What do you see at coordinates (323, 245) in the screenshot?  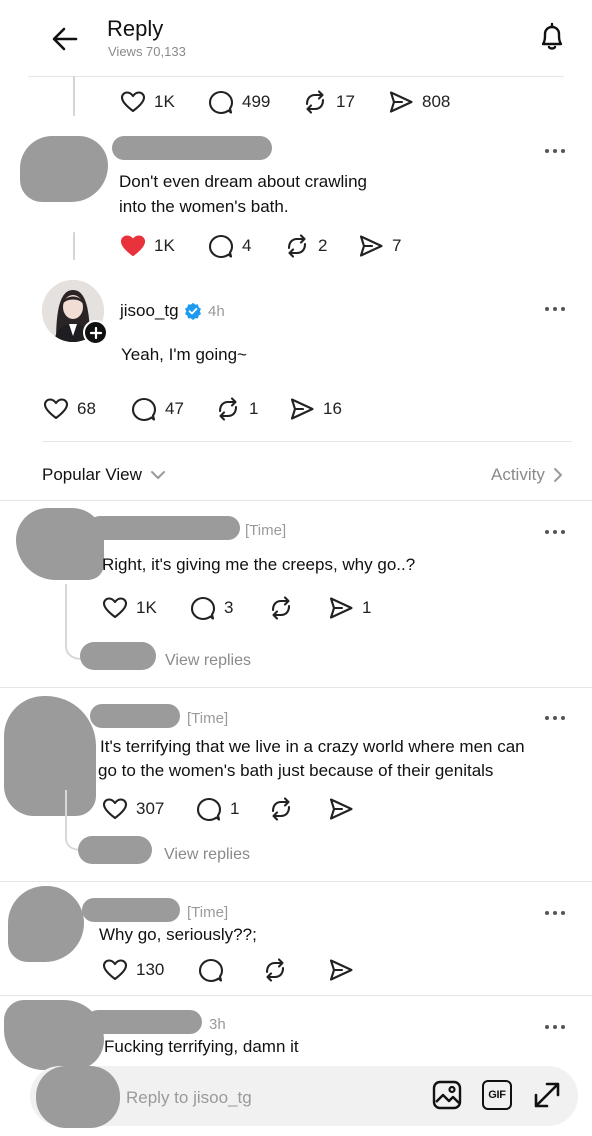 I see `repost-count: 2` at bounding box center [323, 245].